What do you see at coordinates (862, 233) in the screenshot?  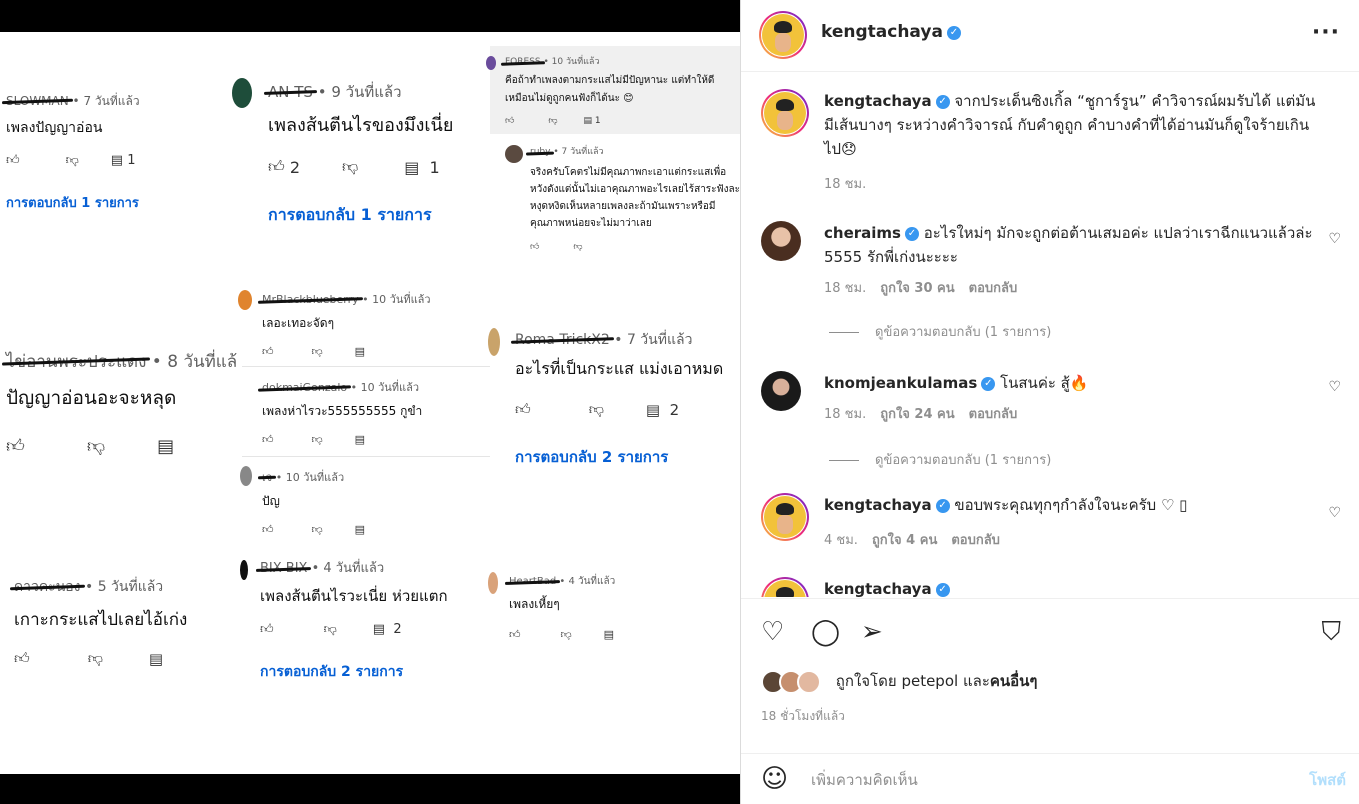 I see `username: cheraims` at bounding box center [862, 233].